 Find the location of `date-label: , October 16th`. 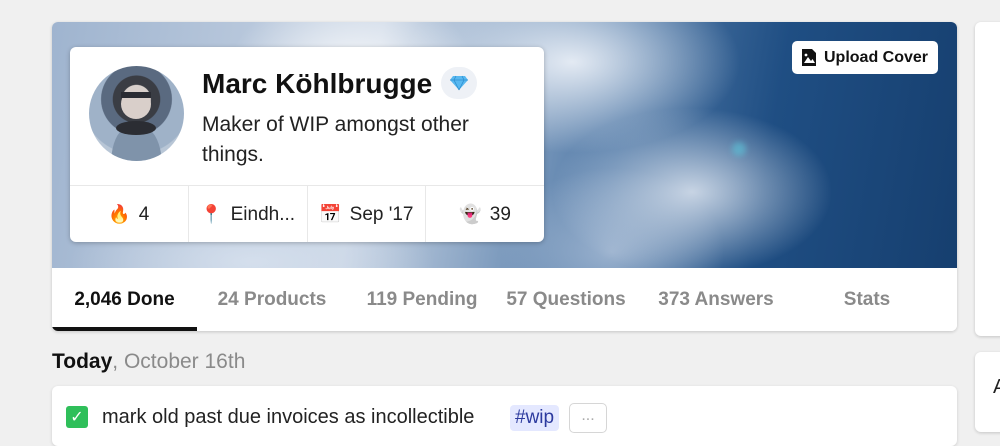

date-label: , October 16th is located at coordinates (179, 361).